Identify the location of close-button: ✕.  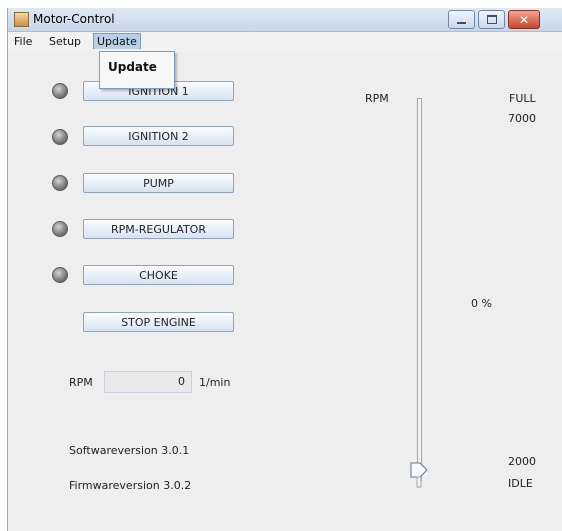
(524, 19).